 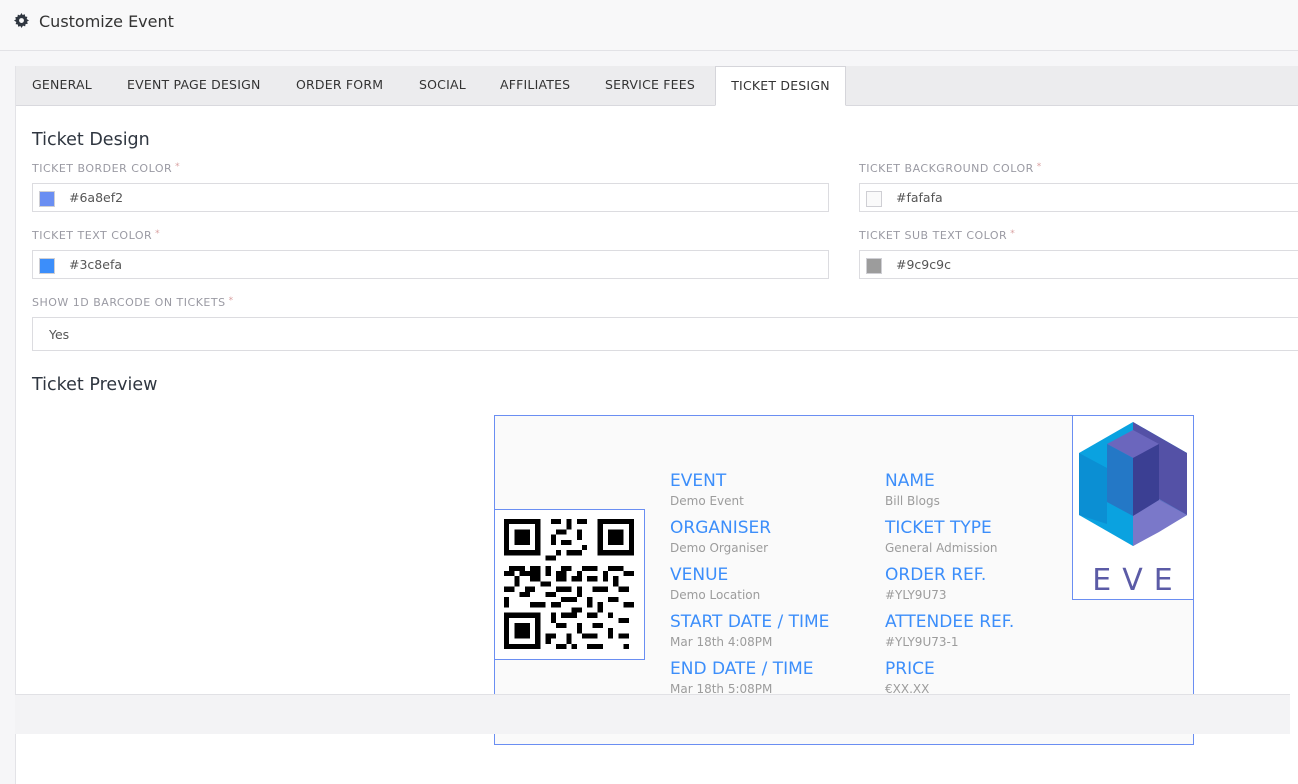 I want to click on ticket-preview-heading: Ticket Preview, so click(x=95, y=385).